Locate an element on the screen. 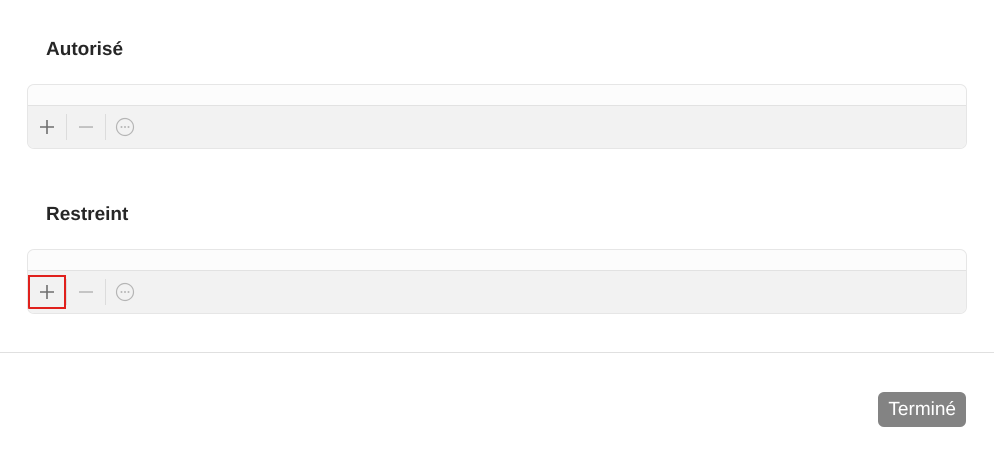 This screenshot has height=454, width=994. section-title: Restreint is located at coordinates (88, 215).